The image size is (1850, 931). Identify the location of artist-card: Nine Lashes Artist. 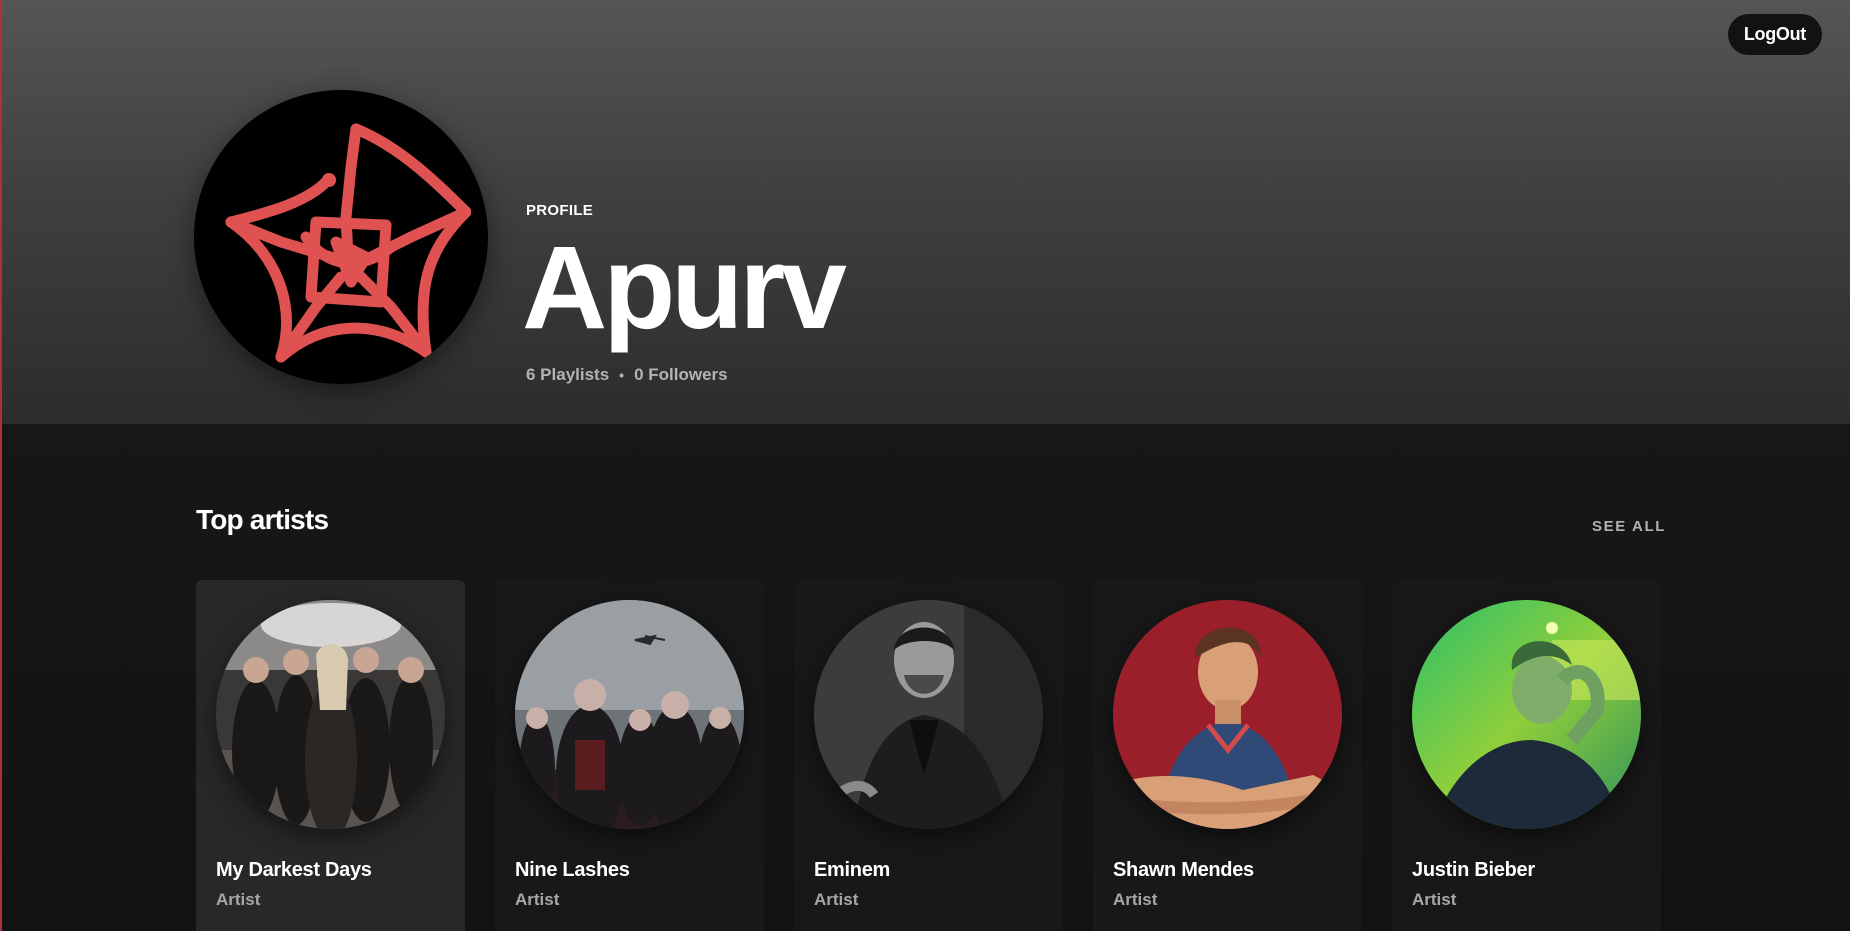
(629, 755).